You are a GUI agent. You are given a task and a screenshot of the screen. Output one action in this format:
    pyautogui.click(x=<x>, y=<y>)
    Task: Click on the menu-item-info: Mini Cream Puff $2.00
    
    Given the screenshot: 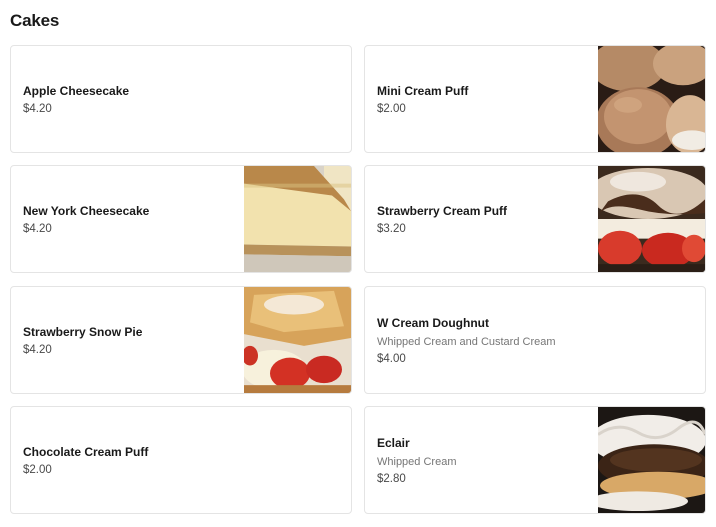 What is the action you would take?
    pyautogui.click(x=422, y=99)
    